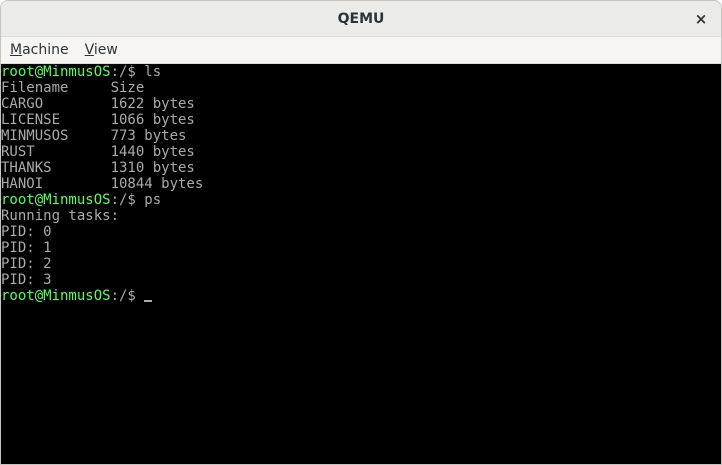 The width and height of the screenshot is (722, 465). I want to click on terminal-line-text: PID: 1, so click(26, 248).